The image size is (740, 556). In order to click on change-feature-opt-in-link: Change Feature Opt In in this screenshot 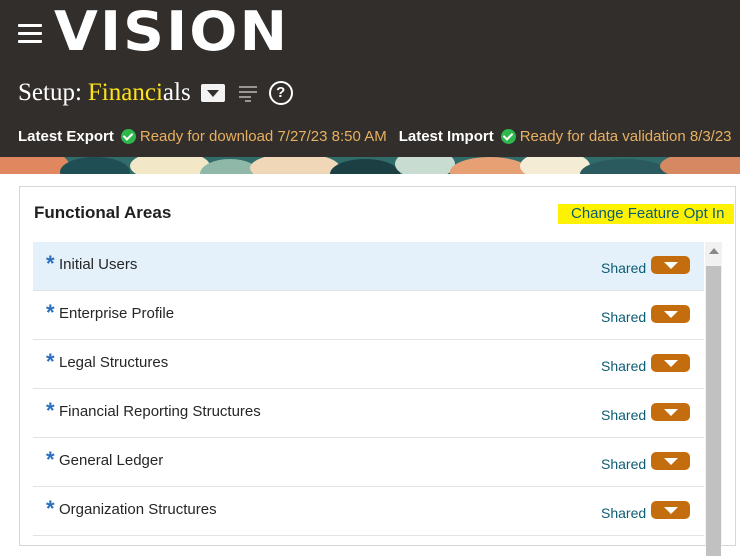, I will do `click(646, 214)`.